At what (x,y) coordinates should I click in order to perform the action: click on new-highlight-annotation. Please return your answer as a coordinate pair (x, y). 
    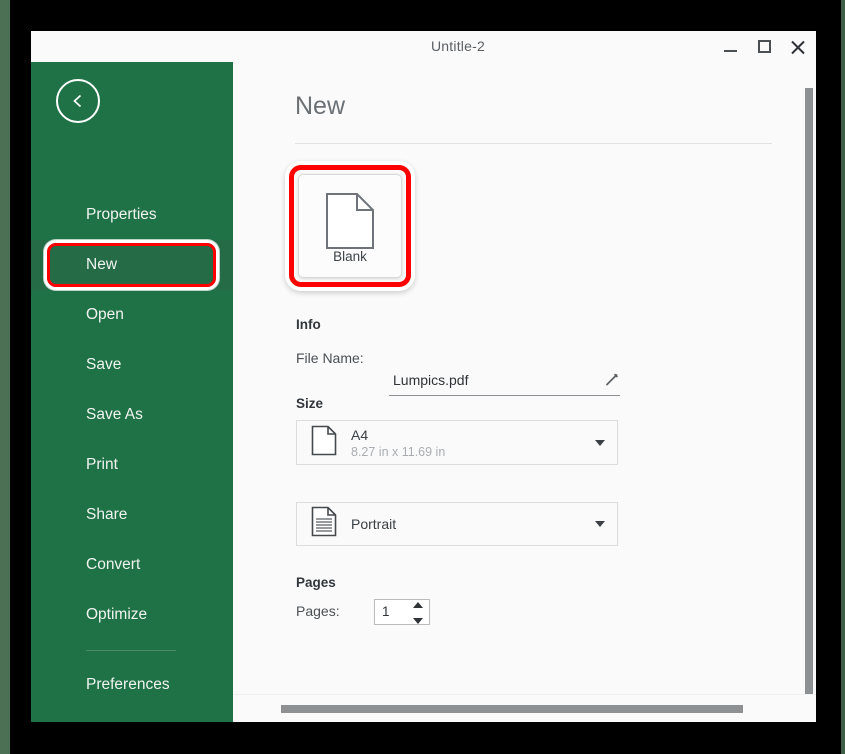
    Looking at the image, I should click on (131, 265).